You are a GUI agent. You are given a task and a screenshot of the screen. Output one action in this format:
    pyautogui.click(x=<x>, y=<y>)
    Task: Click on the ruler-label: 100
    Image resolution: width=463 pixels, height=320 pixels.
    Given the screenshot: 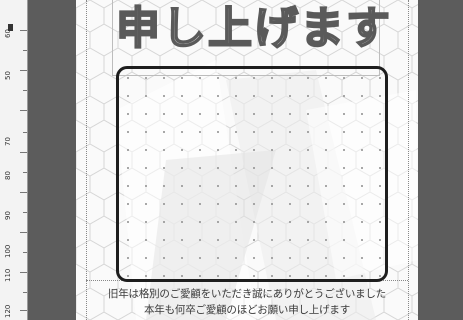 What is the action you would take?
    pyautogui.click(x=8, y=251)
    